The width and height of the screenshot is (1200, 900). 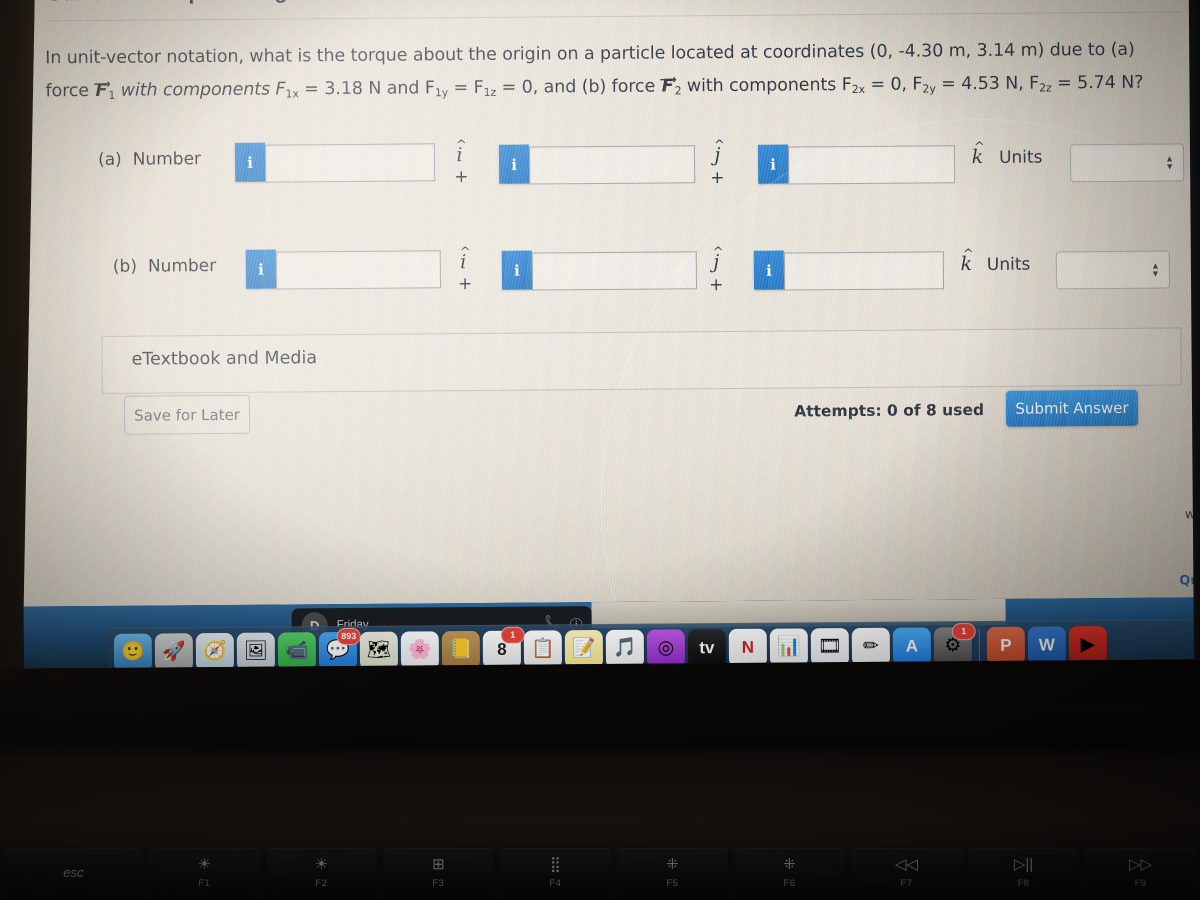 What do you see at coordinates (1141, 873) in the screenshot?
I see `fast-forward-key: ▷▷ F9` at bounding box center [1141, 873].